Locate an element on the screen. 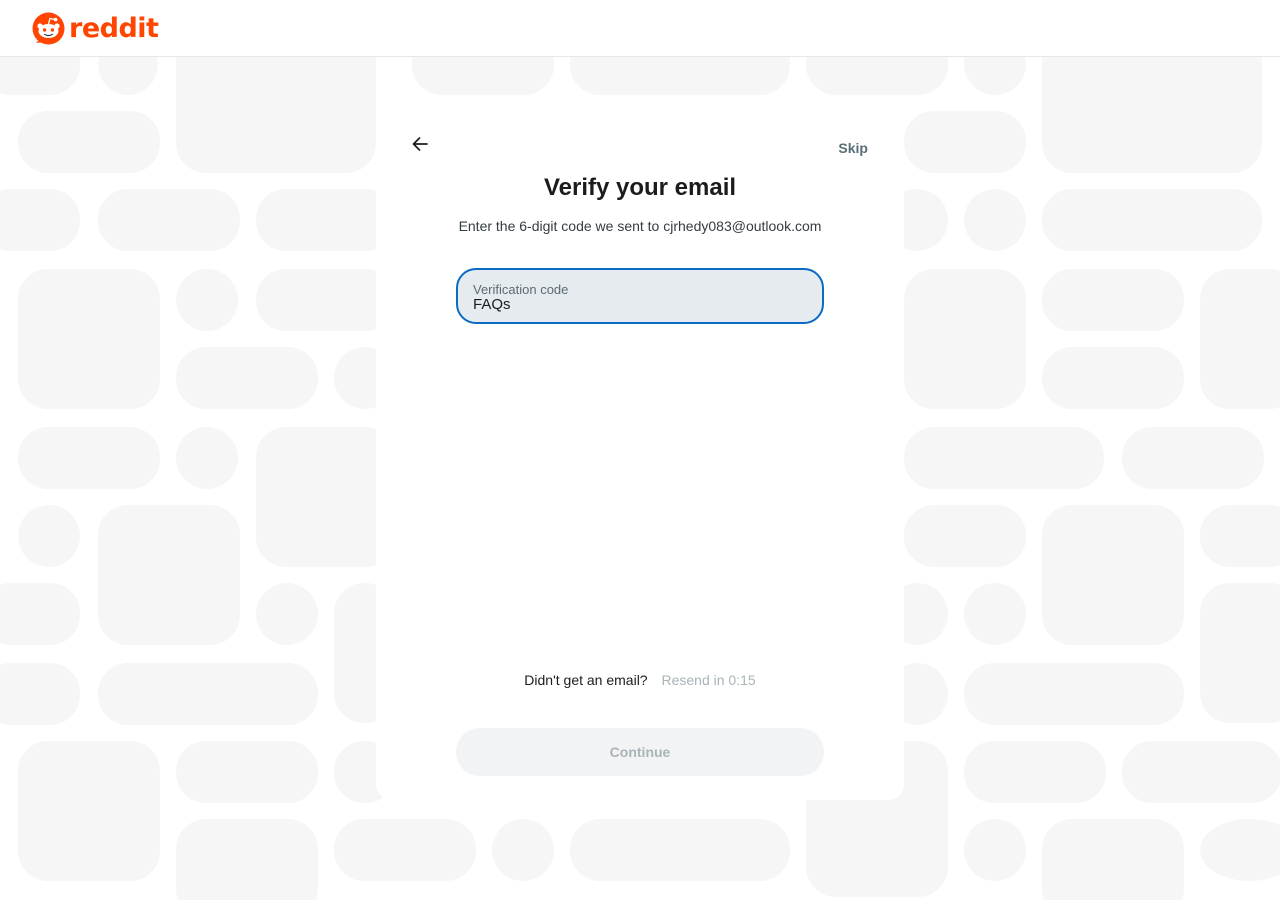  resend-question: Didn't get an email? is located at coordinates (586, 680).